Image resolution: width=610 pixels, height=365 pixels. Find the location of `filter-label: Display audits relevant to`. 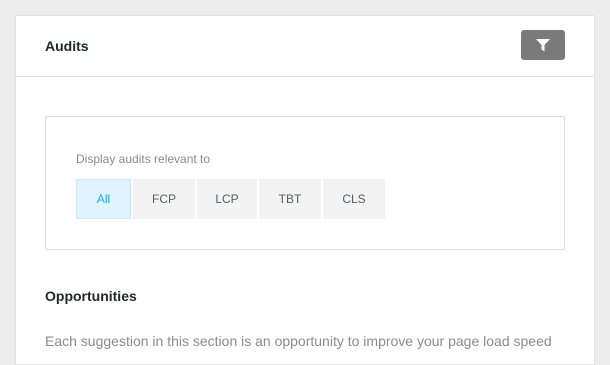

filter-label: Display audits relevant to is located at coordinates (143, 159).